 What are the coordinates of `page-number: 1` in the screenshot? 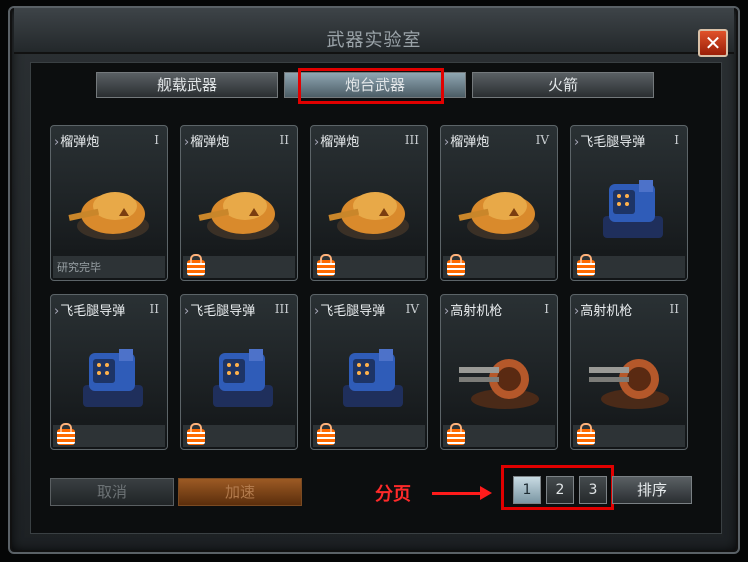 It's located at (527, 490).